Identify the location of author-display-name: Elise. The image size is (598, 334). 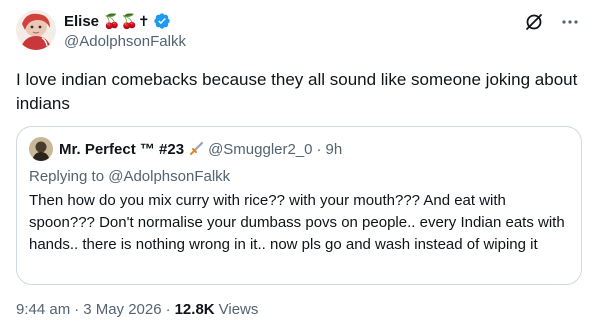
(81, 21).